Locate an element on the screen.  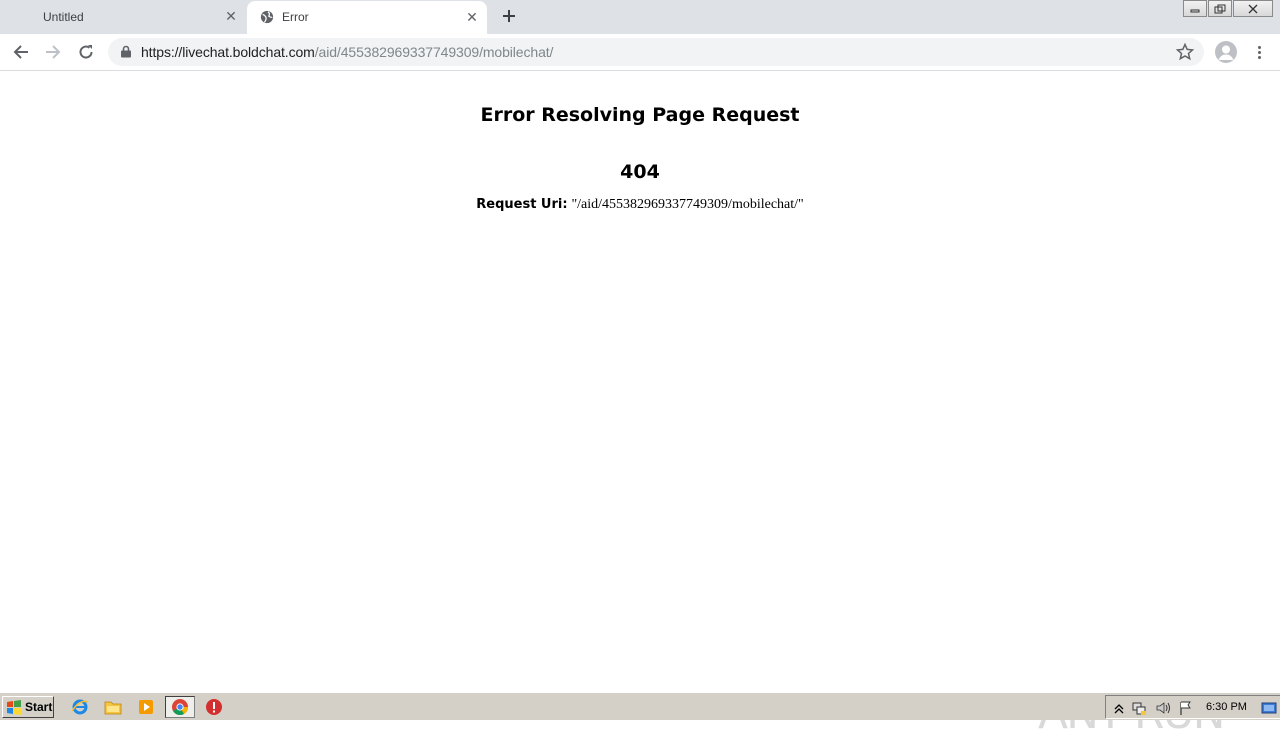
back-arrow-icon is located at coordinates (20, 52).